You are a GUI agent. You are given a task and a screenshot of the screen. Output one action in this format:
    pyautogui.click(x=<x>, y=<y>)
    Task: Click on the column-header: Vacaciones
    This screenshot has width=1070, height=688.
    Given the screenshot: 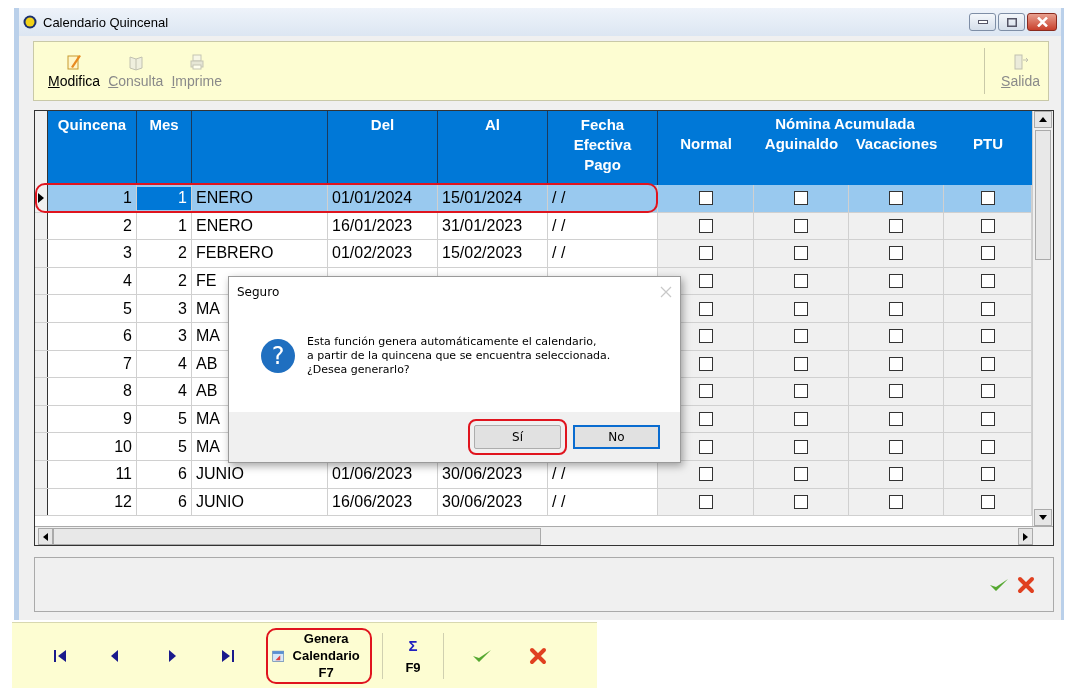 What is the action you would take?
    pyautogui.click(x=896, y=144)
    